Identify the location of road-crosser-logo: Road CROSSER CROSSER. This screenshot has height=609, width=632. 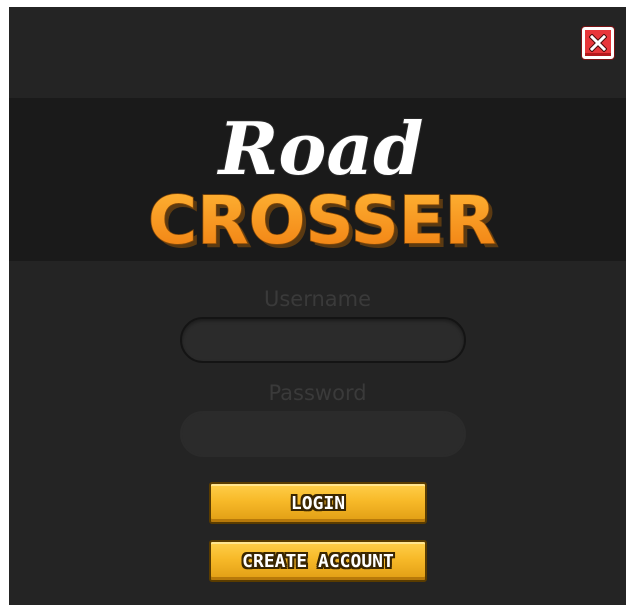
(323, 183).